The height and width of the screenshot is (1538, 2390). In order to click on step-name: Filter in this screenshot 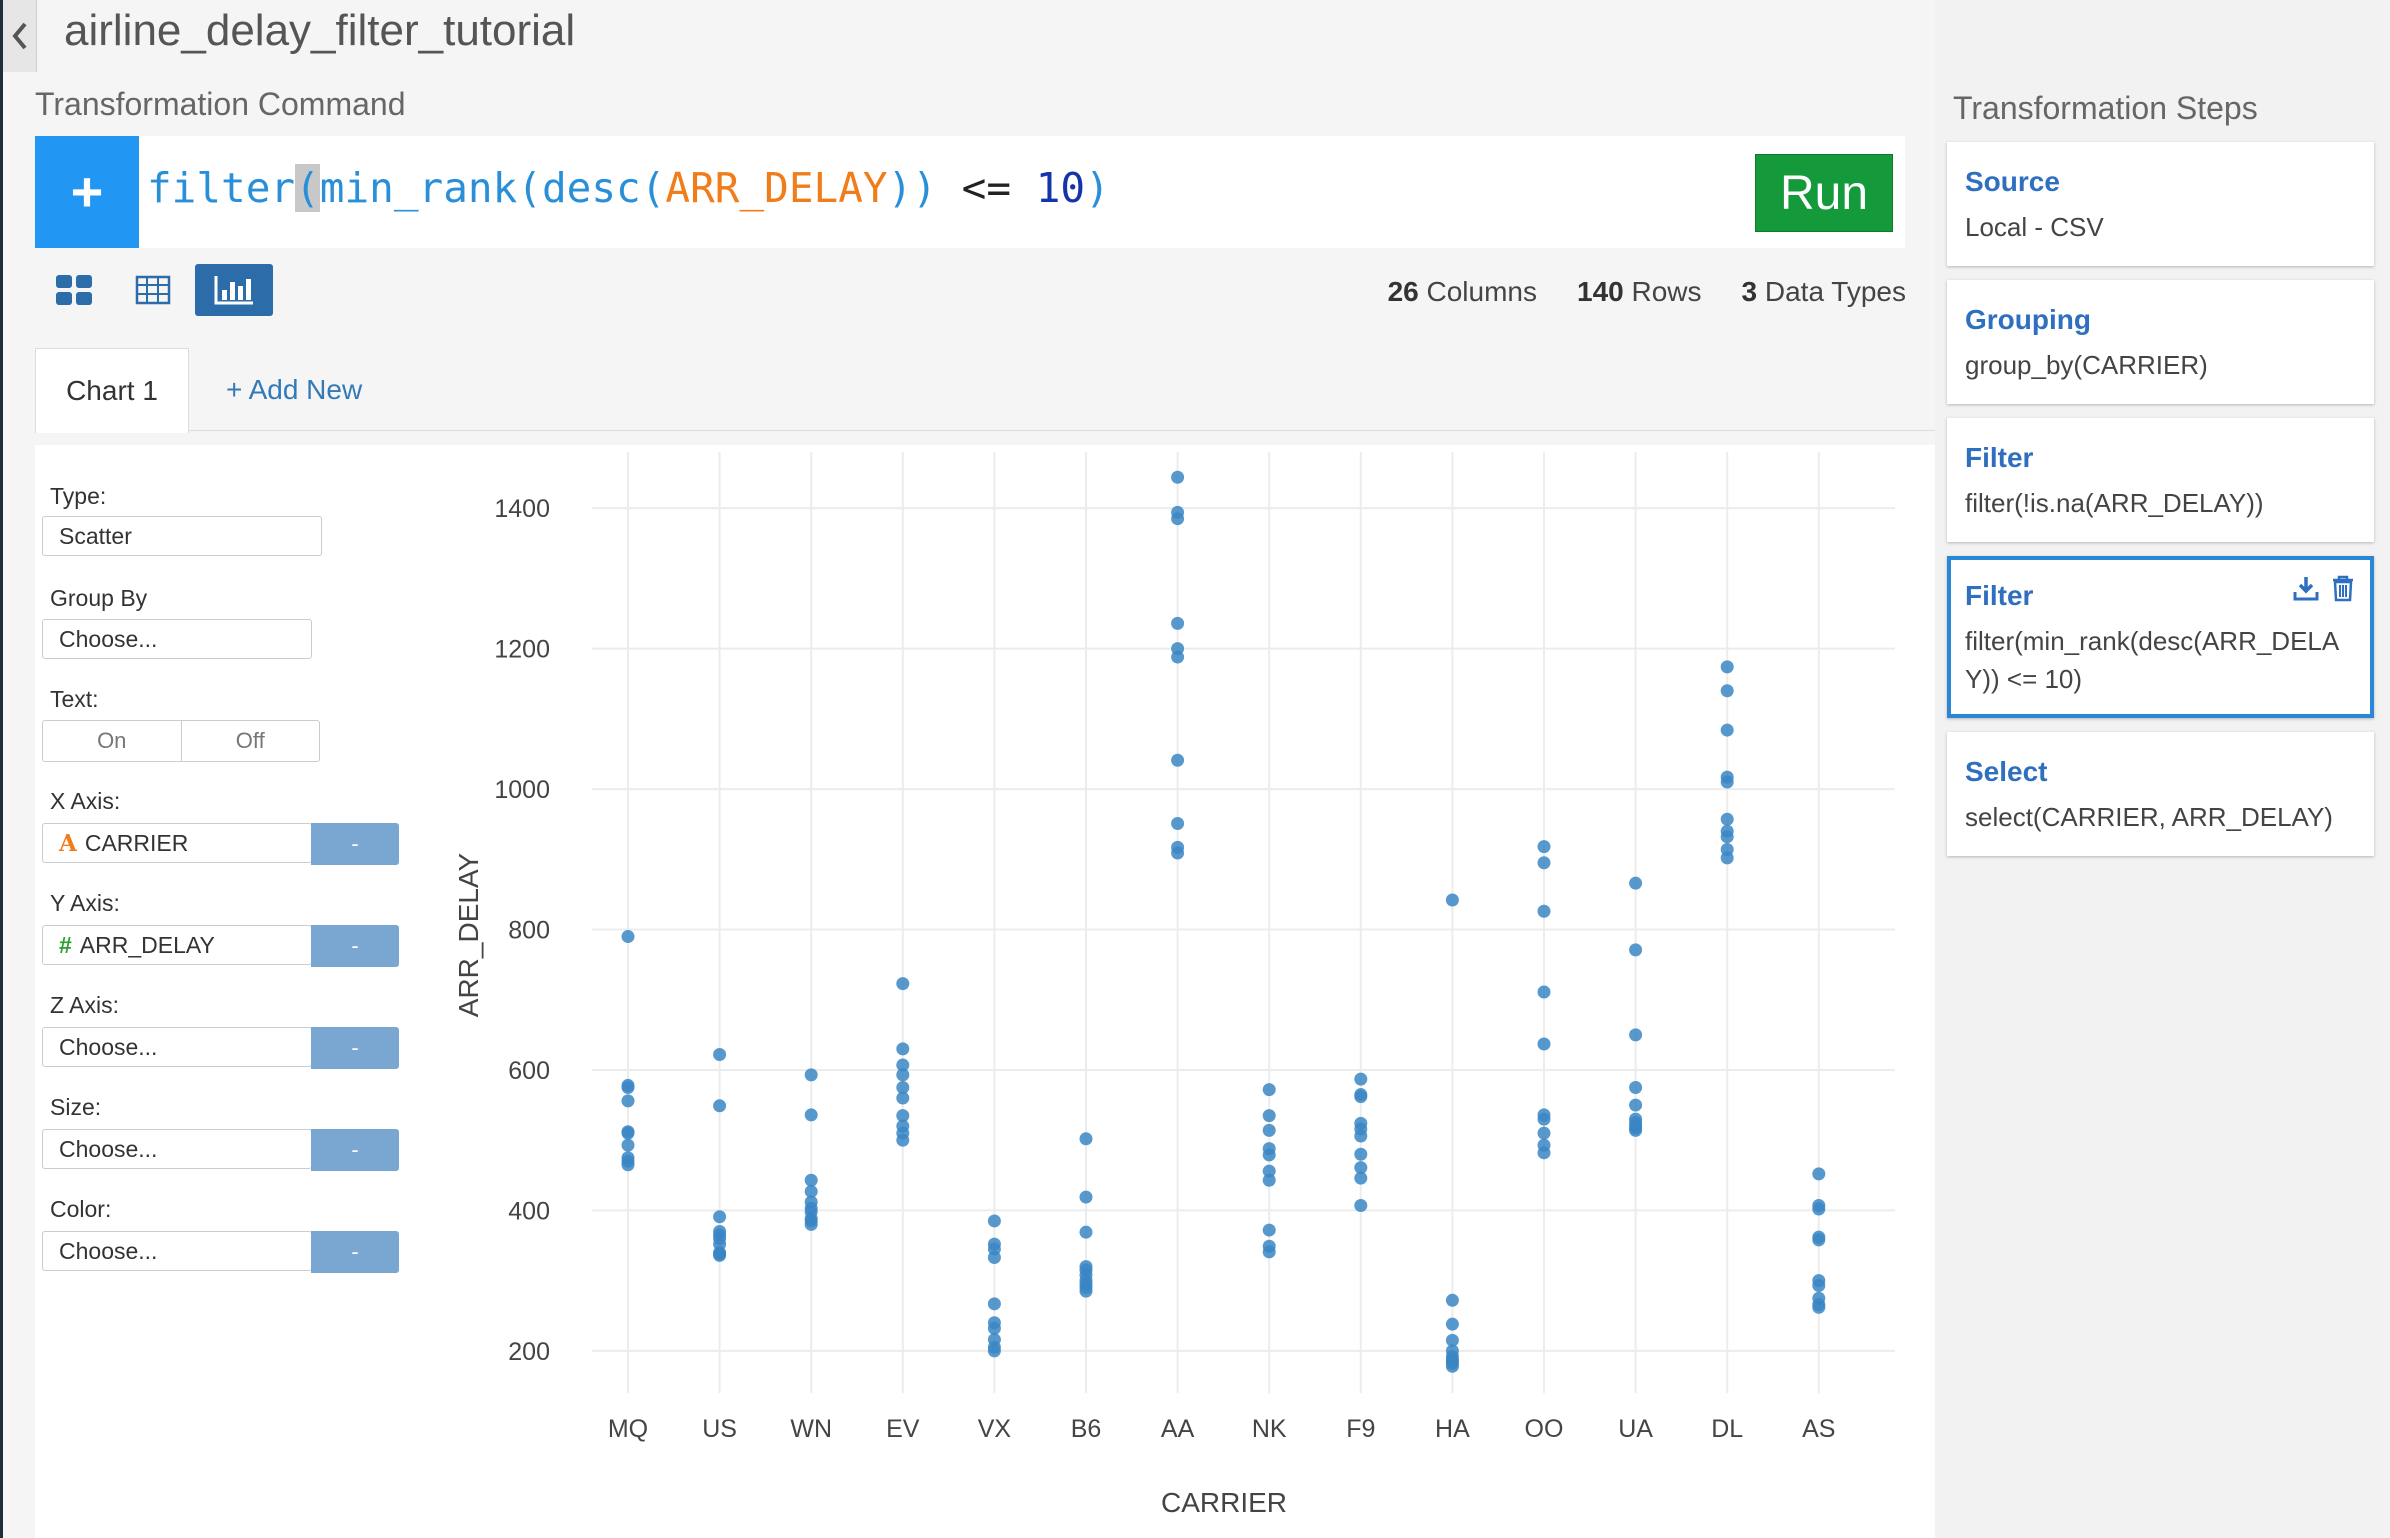, I will do `click(1999, 457)`.